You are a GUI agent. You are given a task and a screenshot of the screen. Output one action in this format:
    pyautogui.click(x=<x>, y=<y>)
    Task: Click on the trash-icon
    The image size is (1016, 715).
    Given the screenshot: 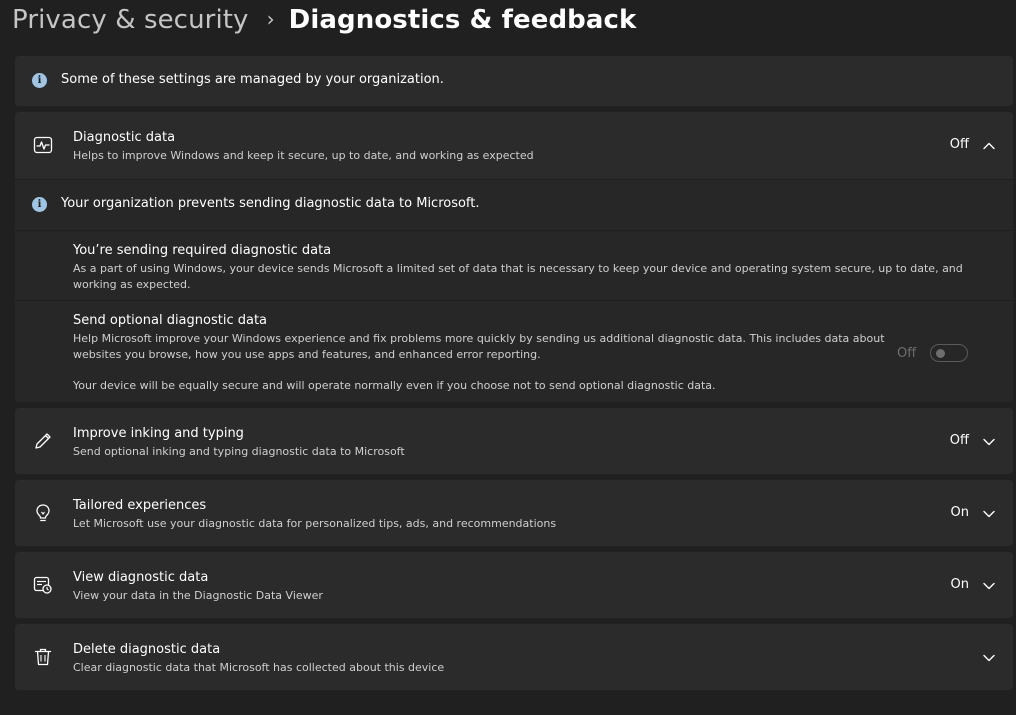 What is the action you would take?
    pyautogui.click(x=43, y=657)
    